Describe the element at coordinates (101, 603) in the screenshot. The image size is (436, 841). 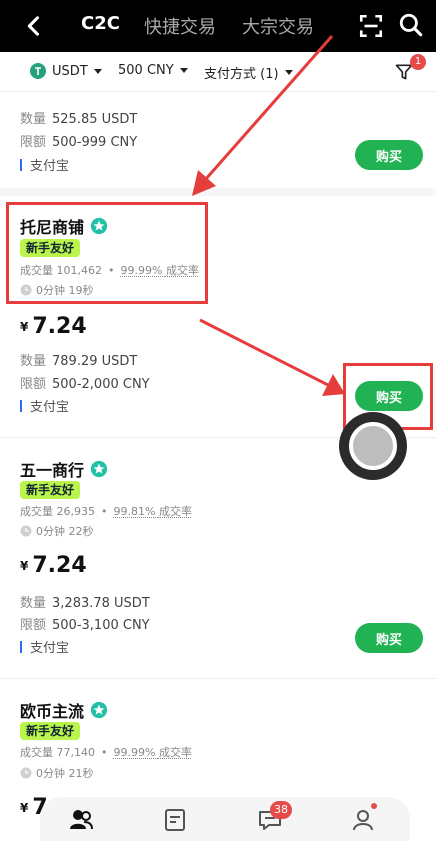
I see `qty-value: 3,283.78 USDT` at that location.